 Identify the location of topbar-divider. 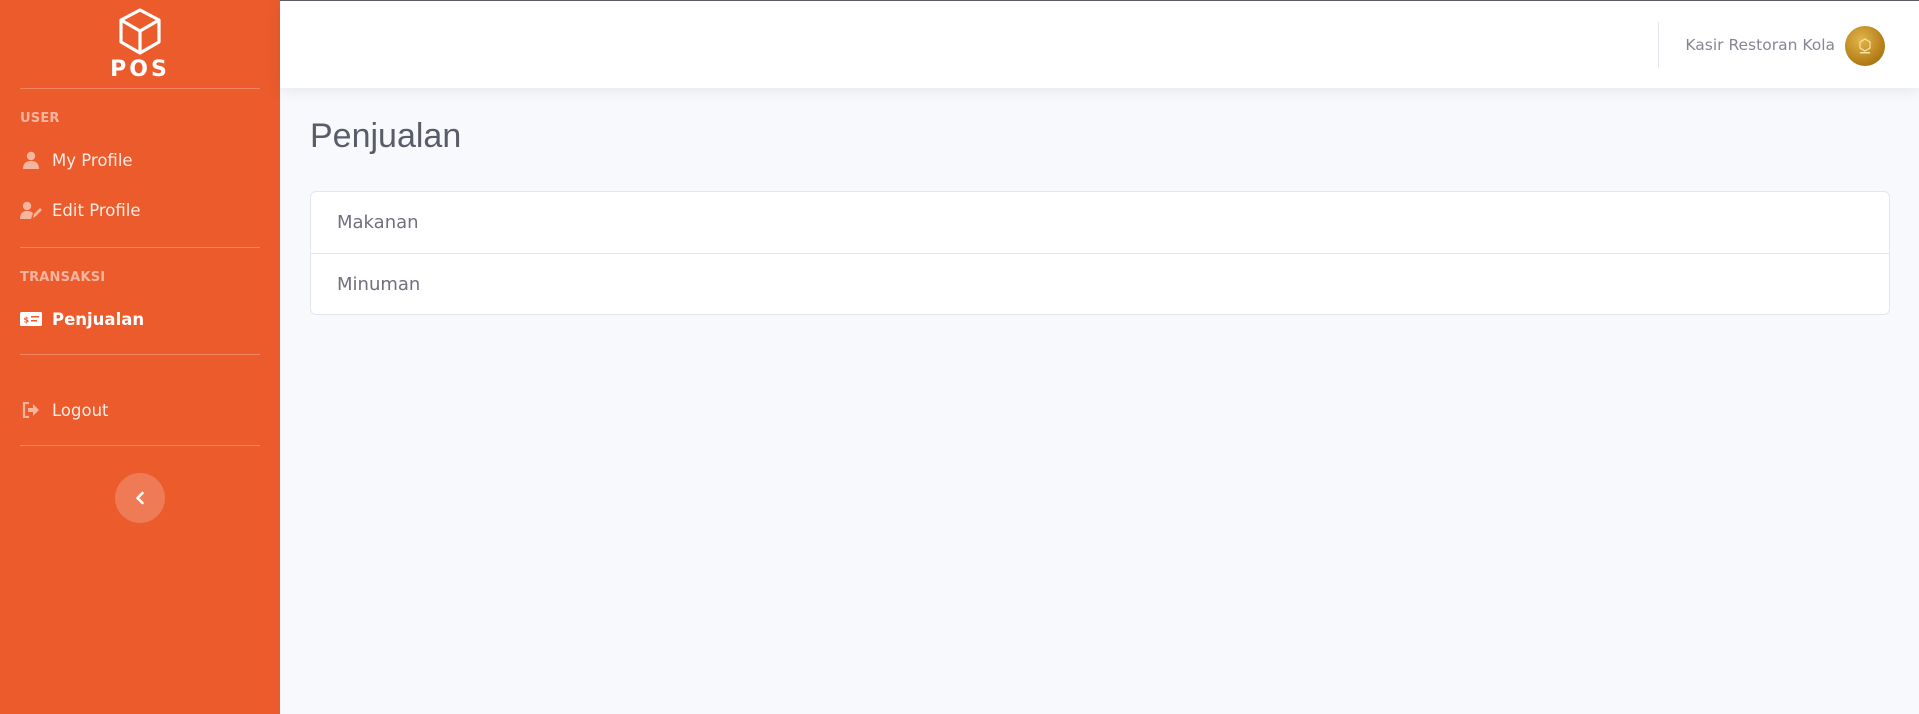
(1658, 45).